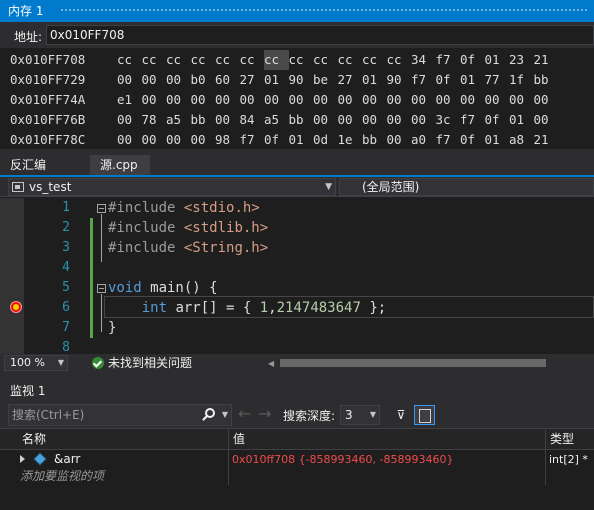 The width and height of the screenshot is (594, 510). What do you see at coordinates (521, 80) in the screenshot?
I see `memory-byte: 1f` at bounding box center [521, 80].